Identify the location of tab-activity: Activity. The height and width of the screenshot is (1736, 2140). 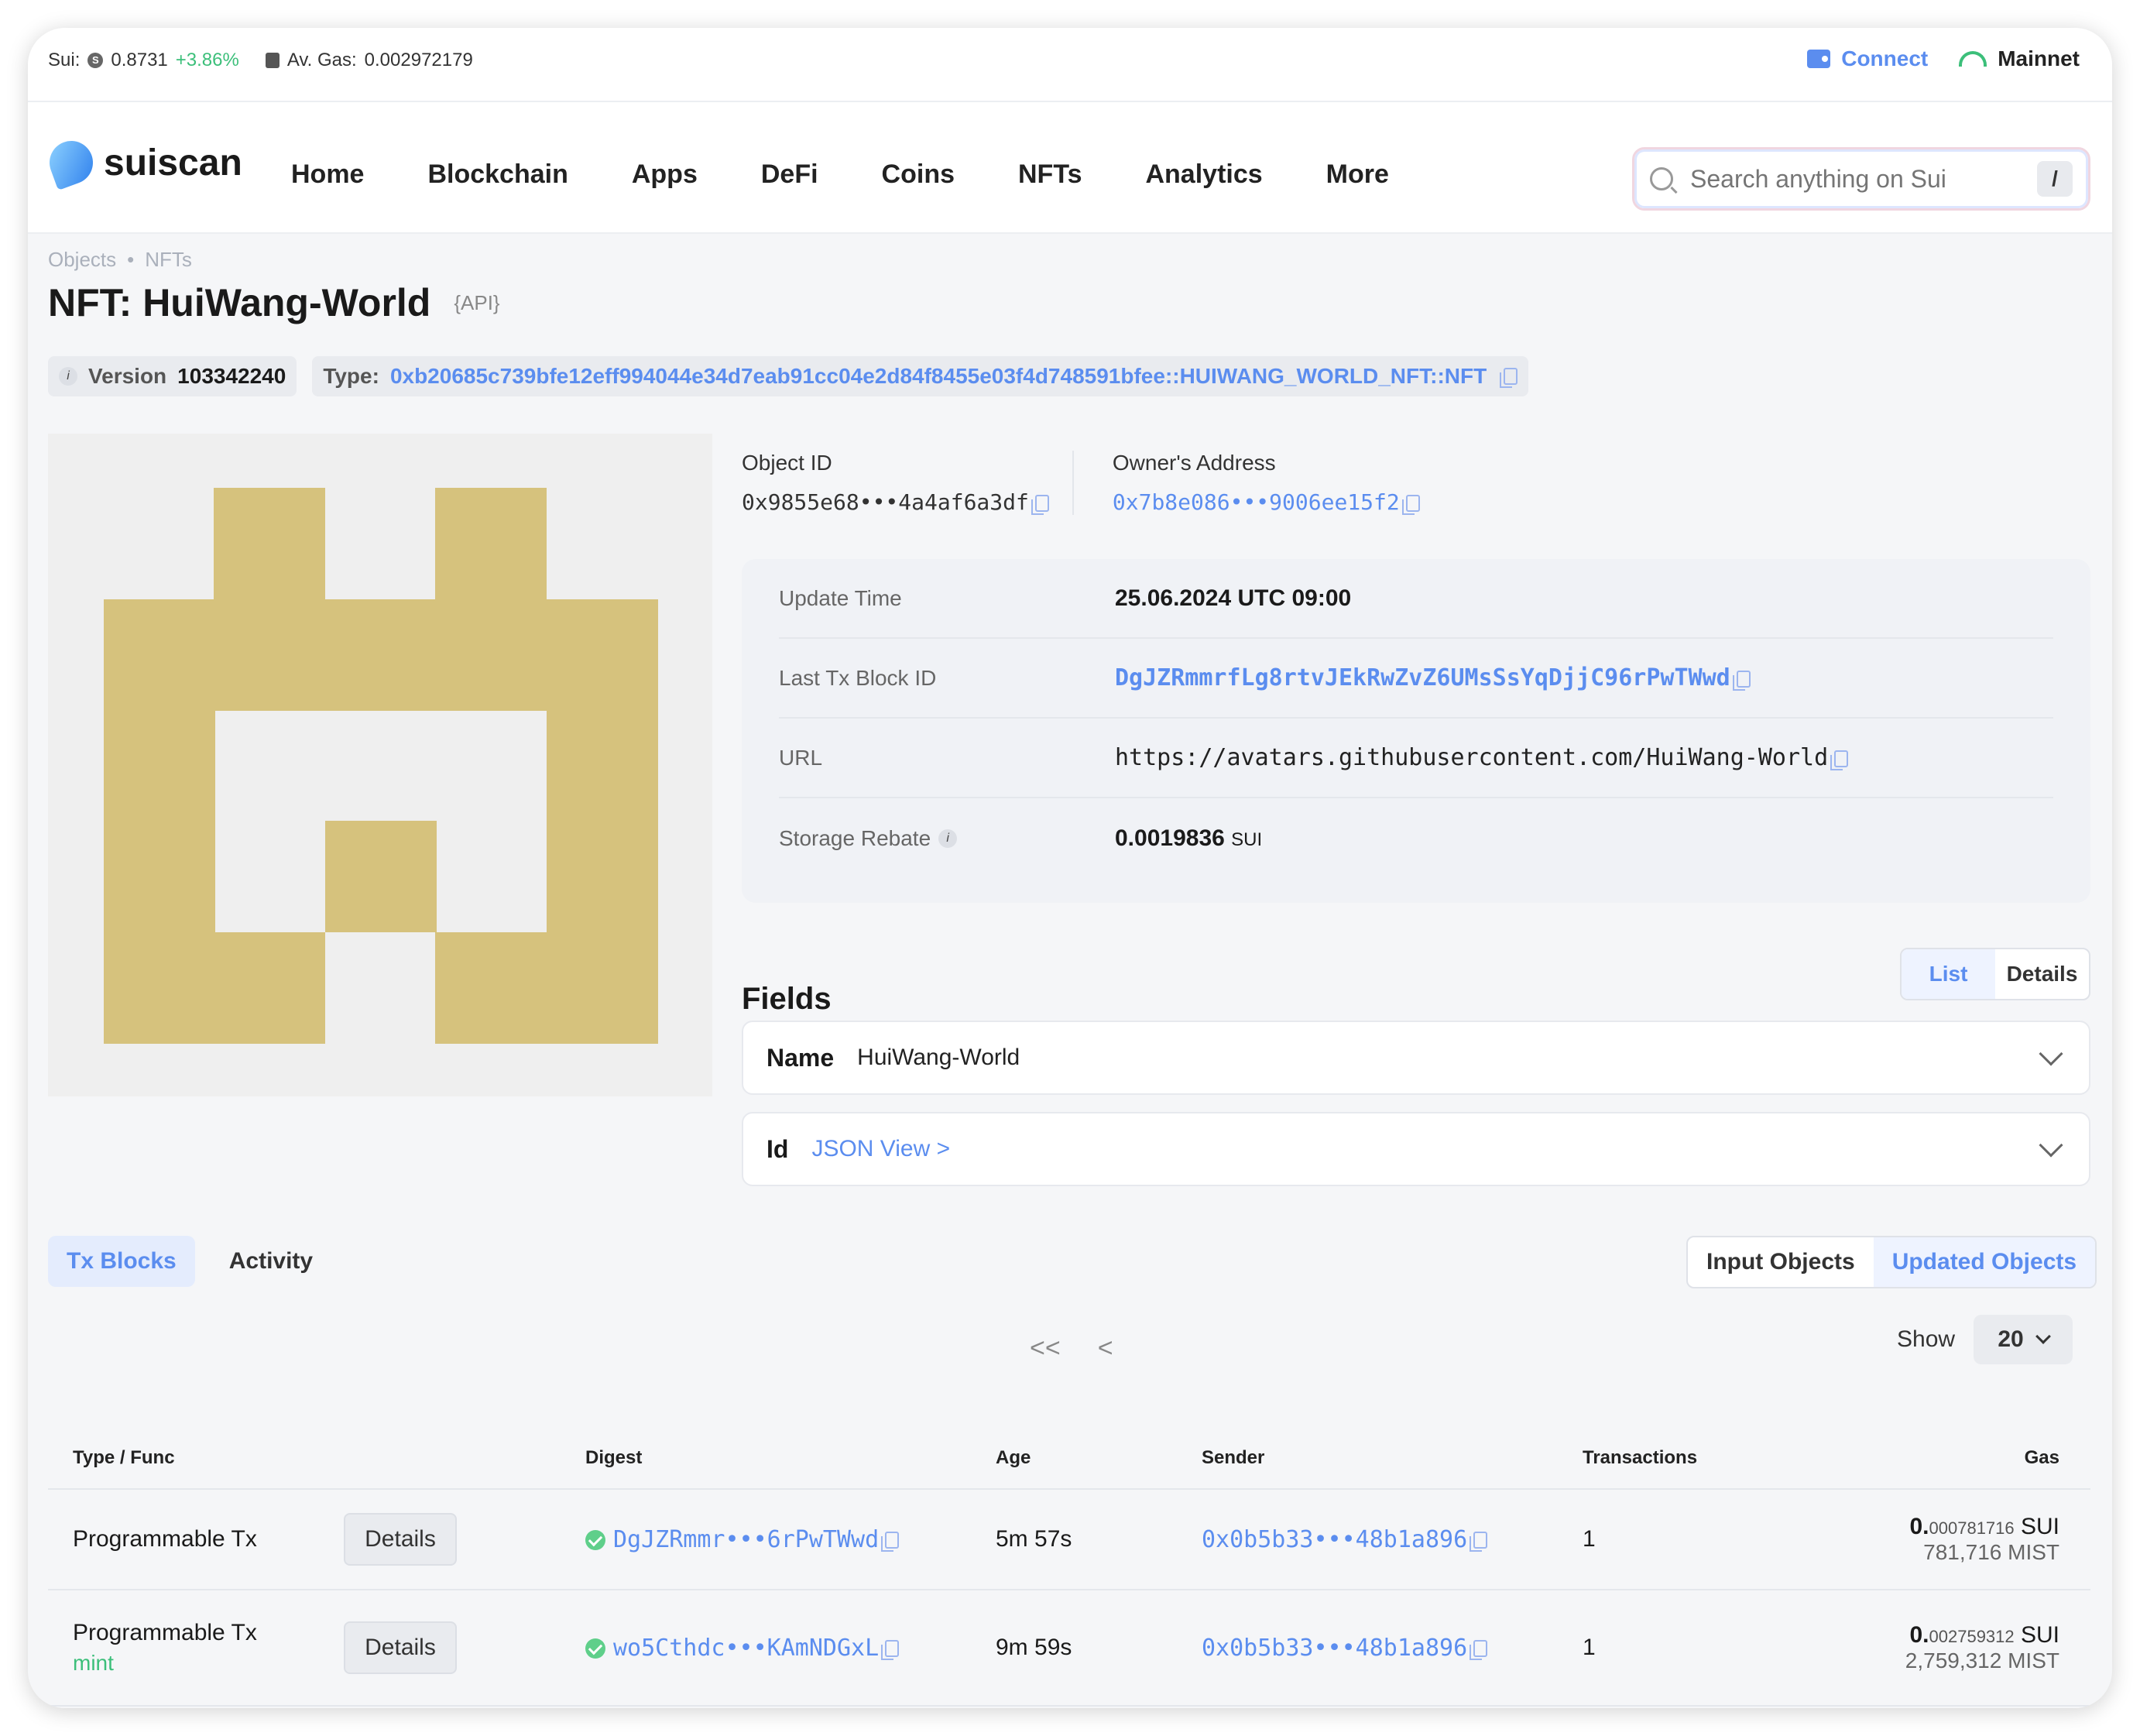
(271, 1261).